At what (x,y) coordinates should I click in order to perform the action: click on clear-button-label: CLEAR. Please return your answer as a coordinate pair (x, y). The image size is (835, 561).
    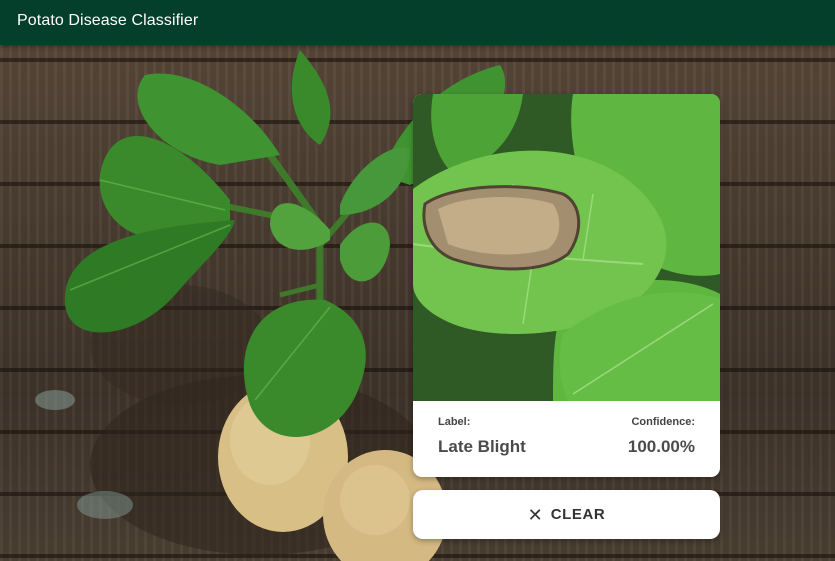
    Looking at the image, I should click on (578, 514).